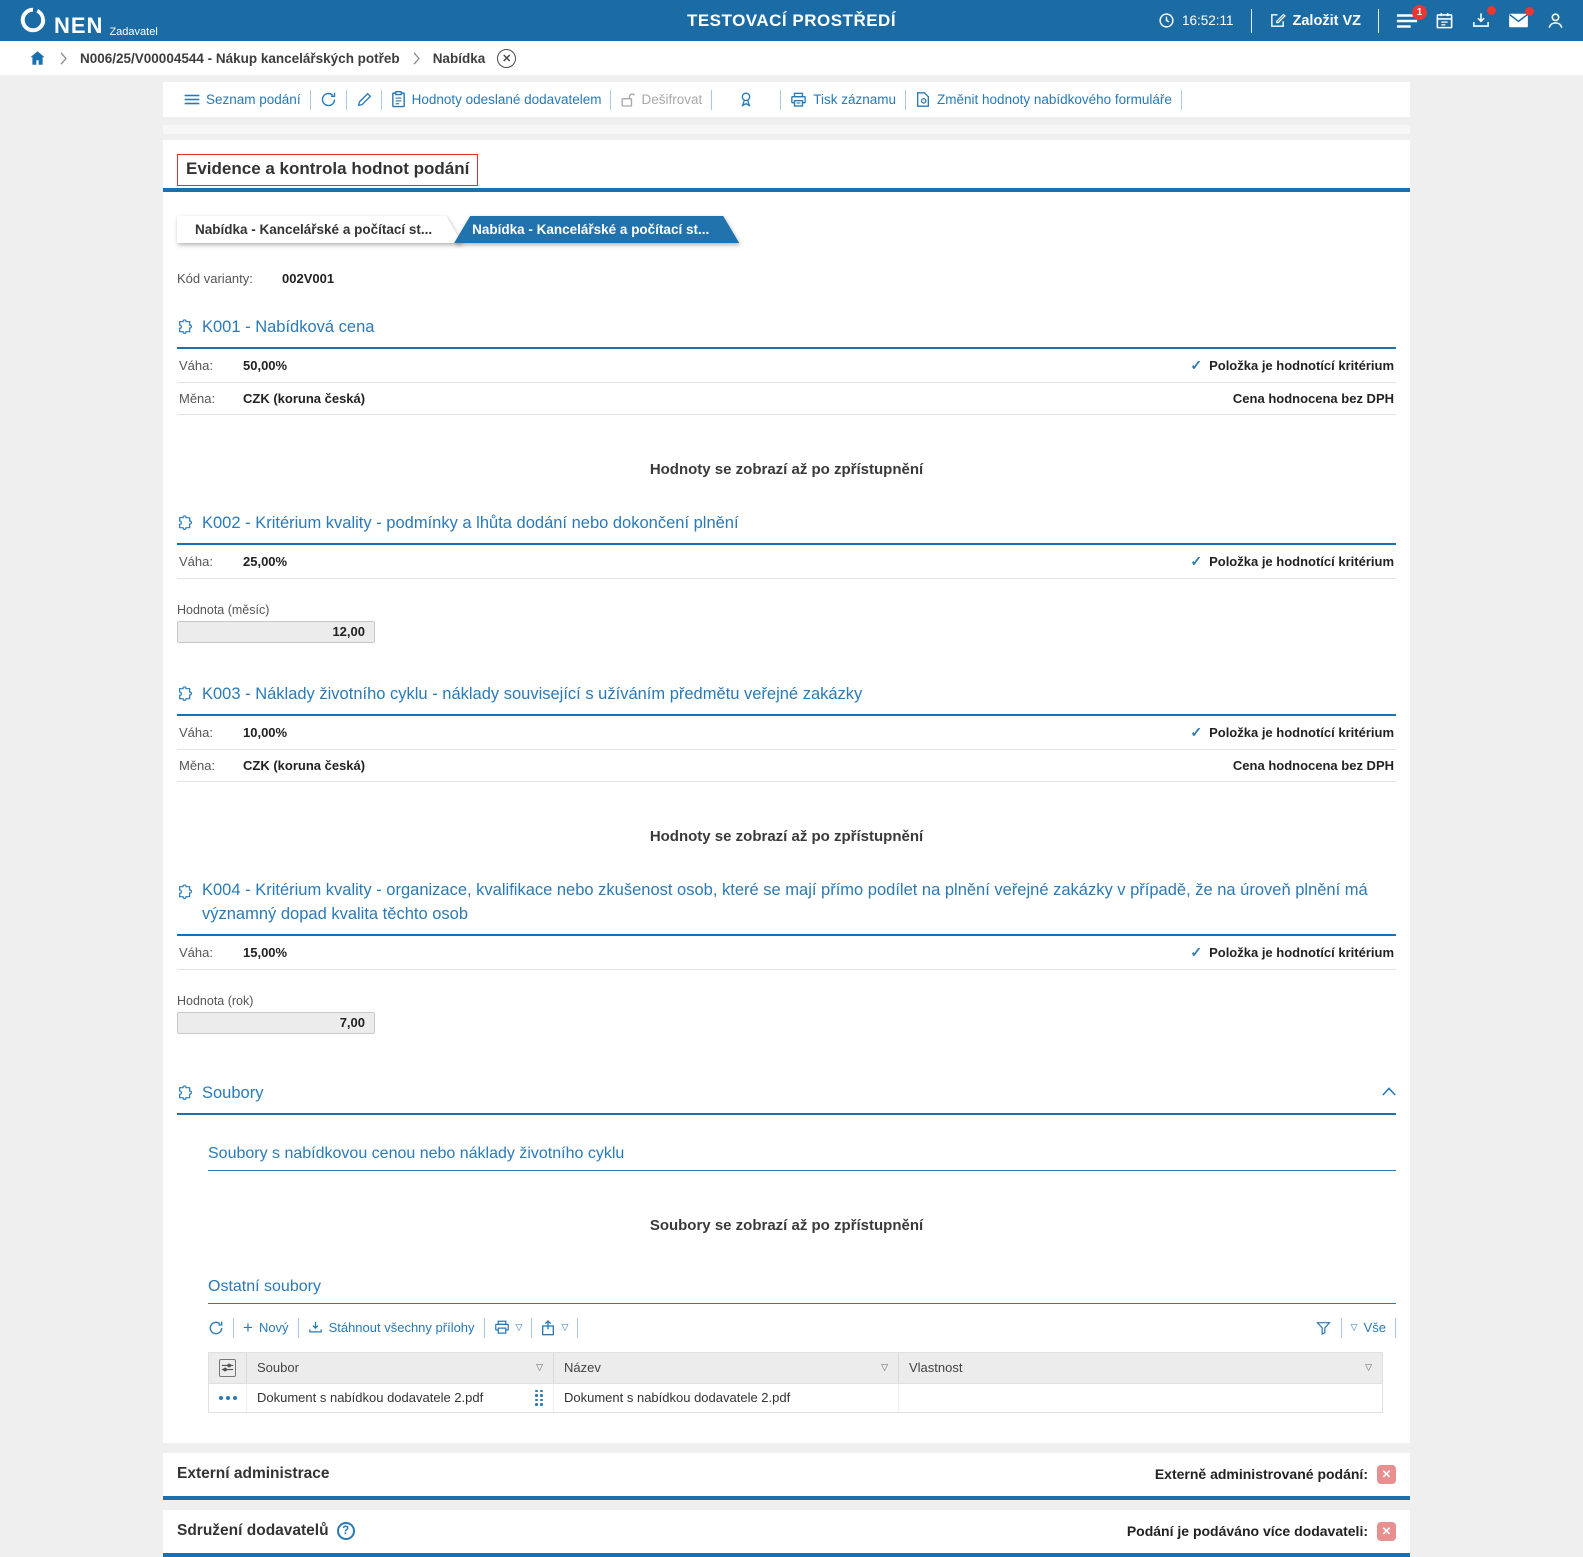 The width and height of the screenshot is (1583, 1557). I want to click on create-vz-button: Založit VZ, so click(1315, 20).